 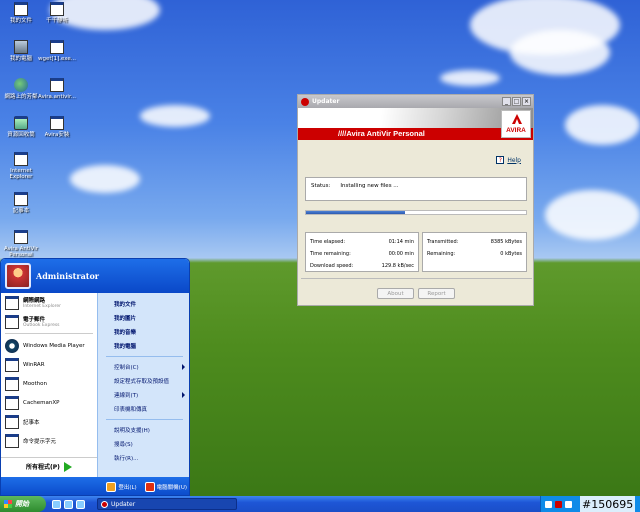 What do you see at coordinates (558, 504) in the screenshot?
I see `avira-tray-icon` at bounding box center [558, 504].